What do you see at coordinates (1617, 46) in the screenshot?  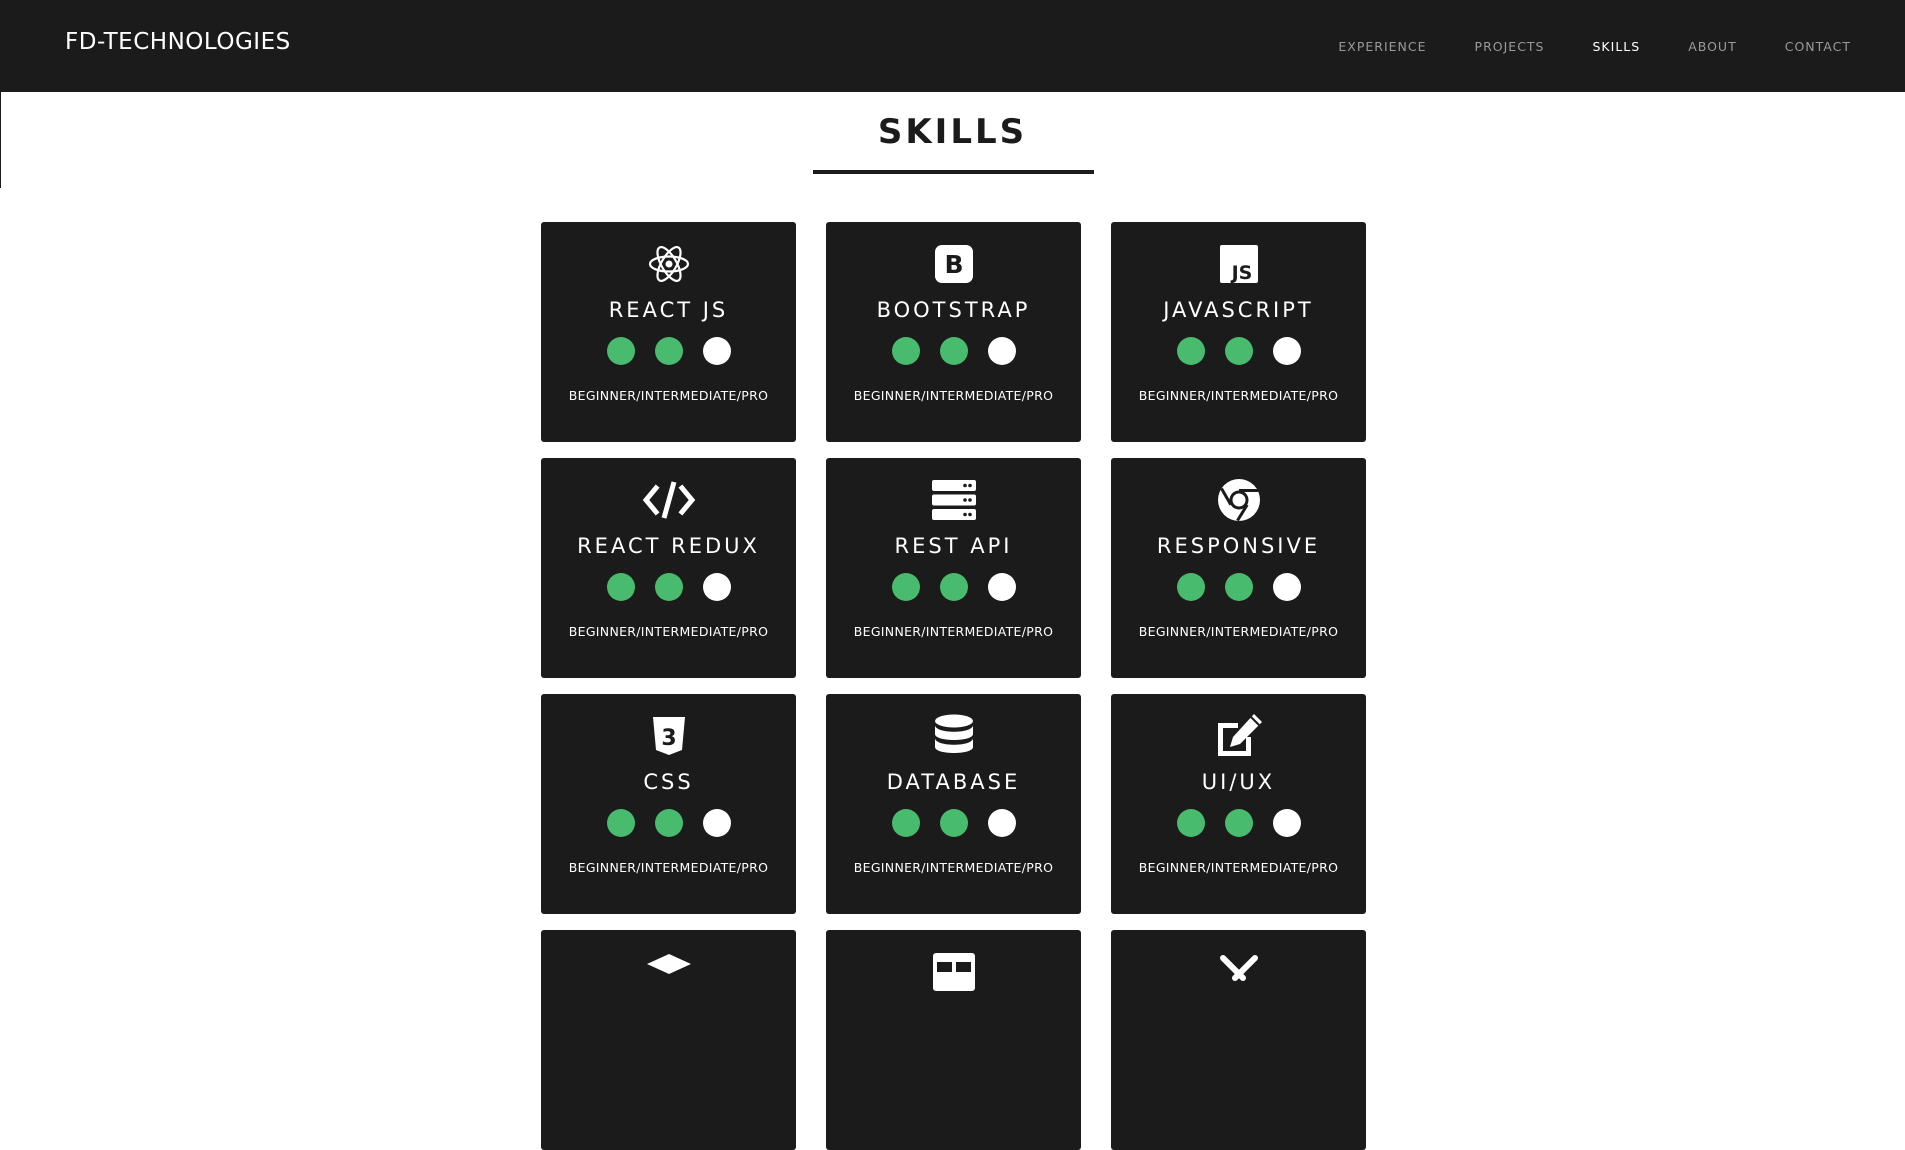 I see `nav-link-skills: SKILLS` at bounding box center [1617, 46].